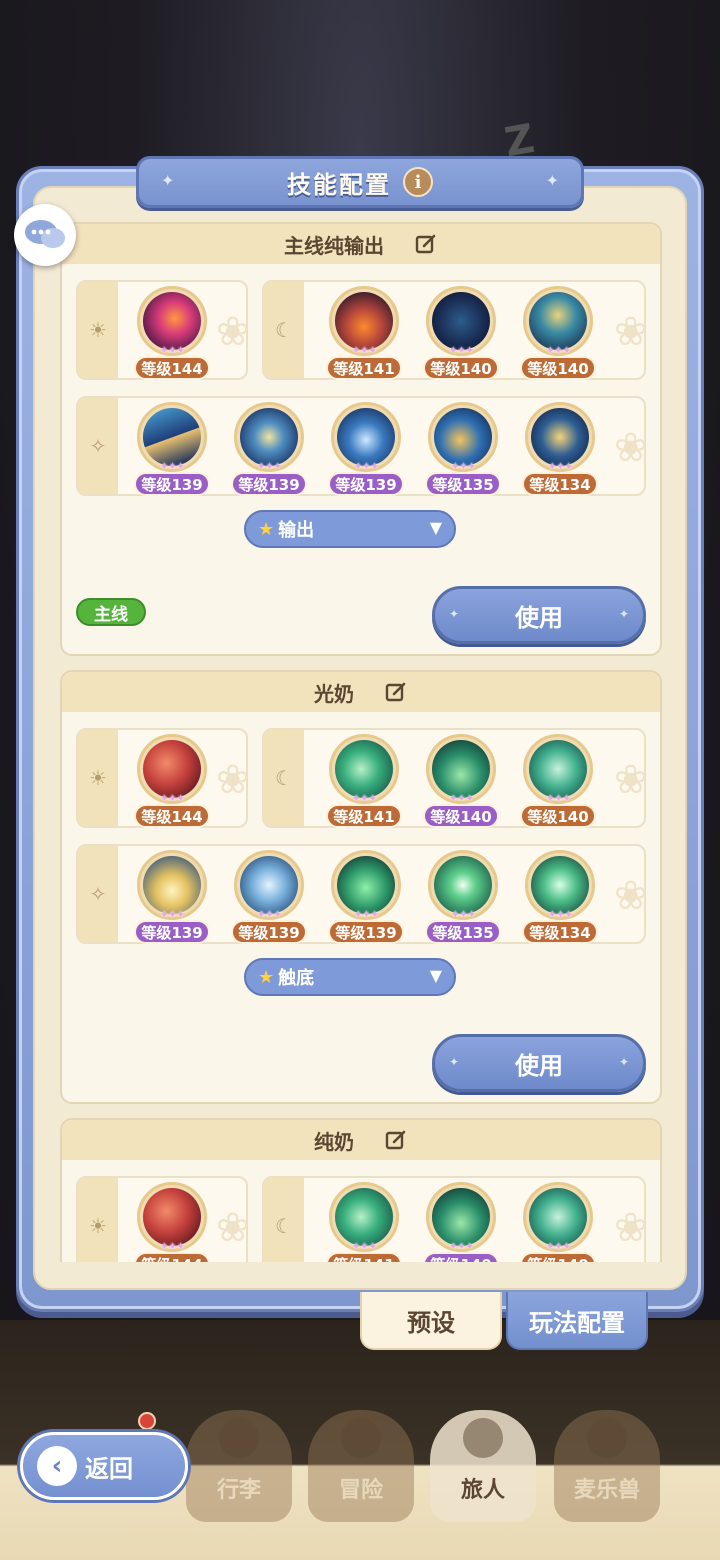 Image resolution: width=720 pixels, height=1560 pixels. I want to click on skill-row: ☀ ❀✦✦✦等级144, so click(163, 330).